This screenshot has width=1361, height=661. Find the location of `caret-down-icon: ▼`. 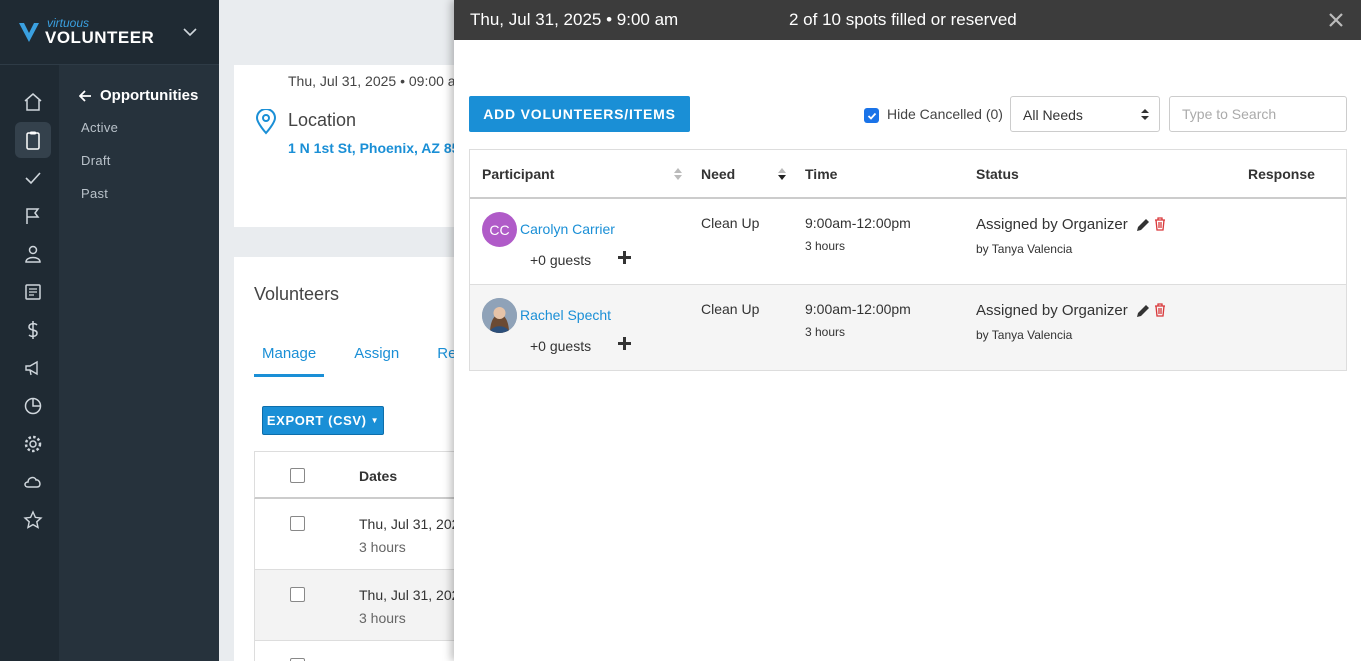

caret-down-icon: ▼ is located at coordinates (375, 420).